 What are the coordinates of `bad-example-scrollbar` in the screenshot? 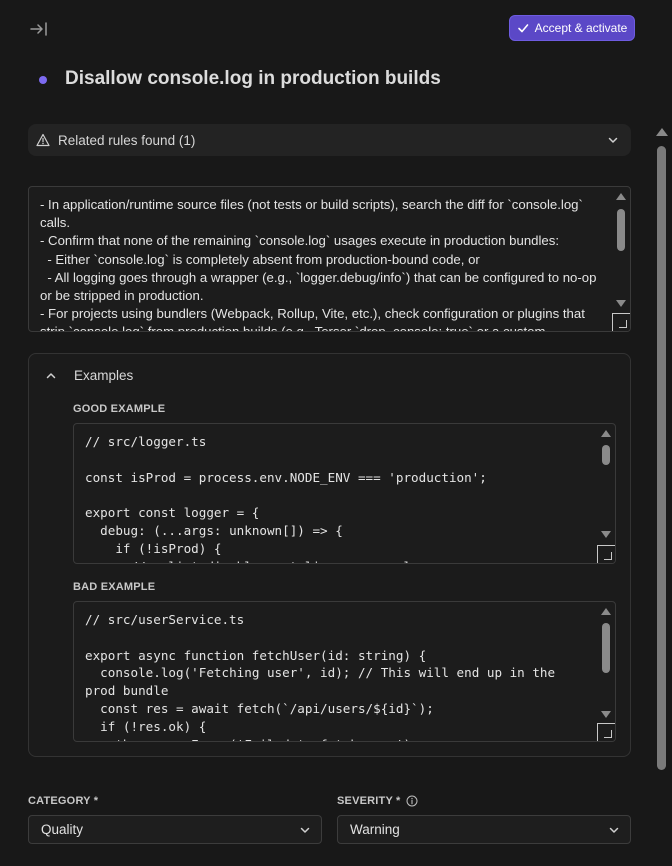 It's located at (606, 663).